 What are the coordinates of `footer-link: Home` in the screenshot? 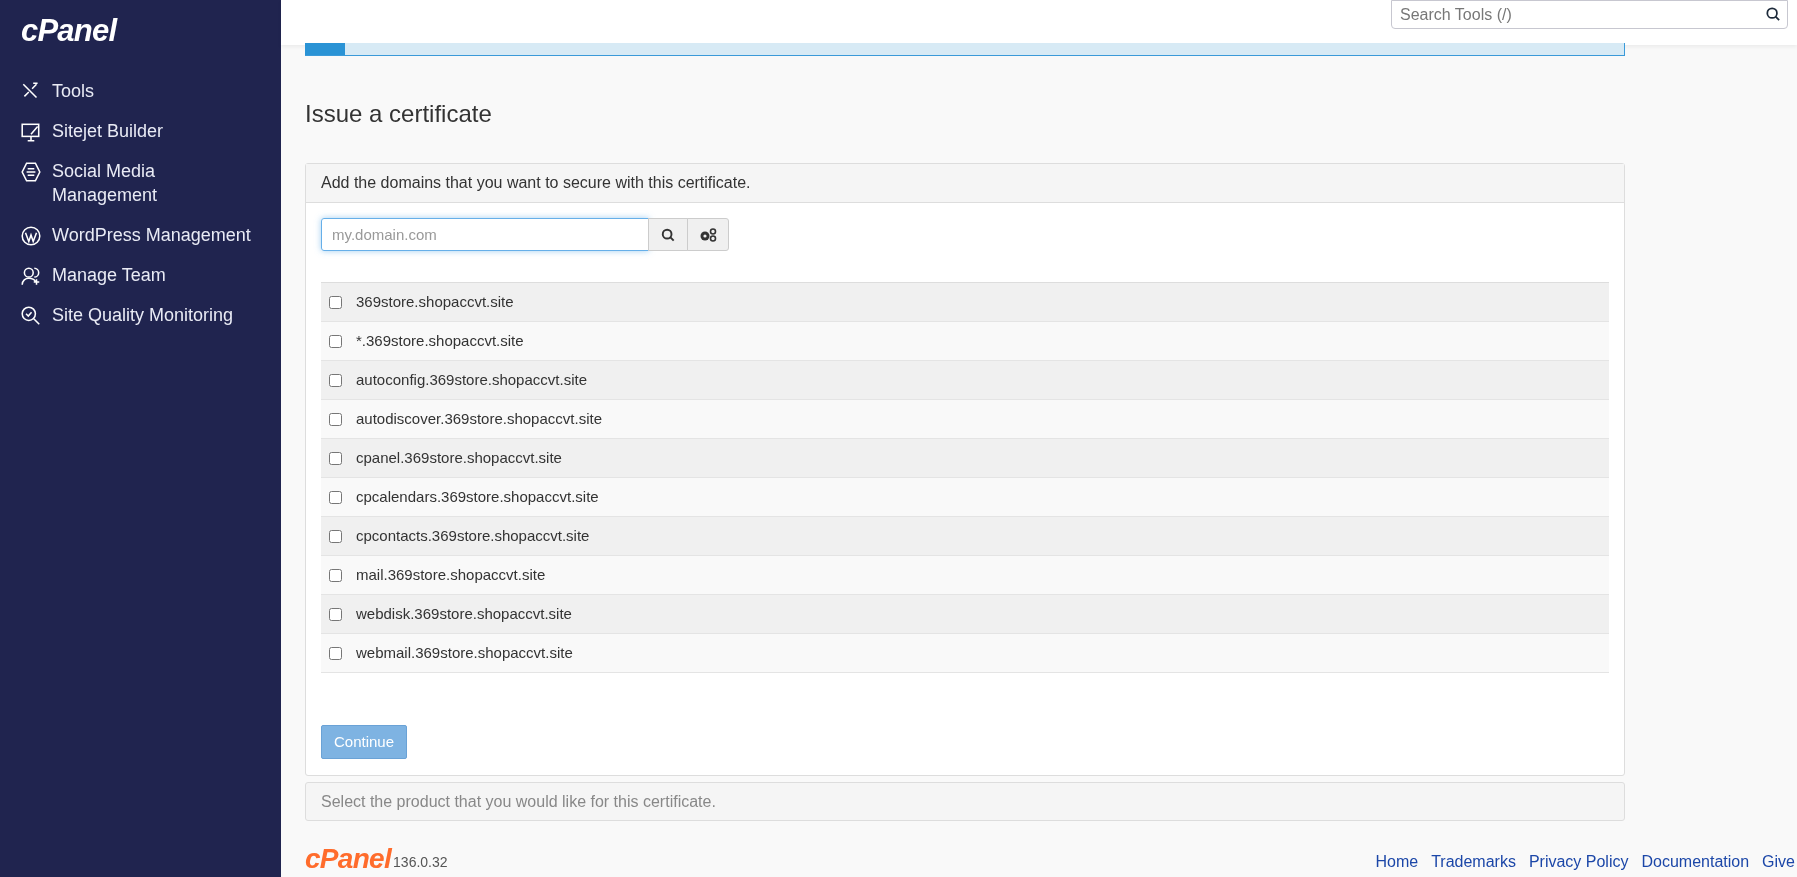 It's located at (1397, 862).